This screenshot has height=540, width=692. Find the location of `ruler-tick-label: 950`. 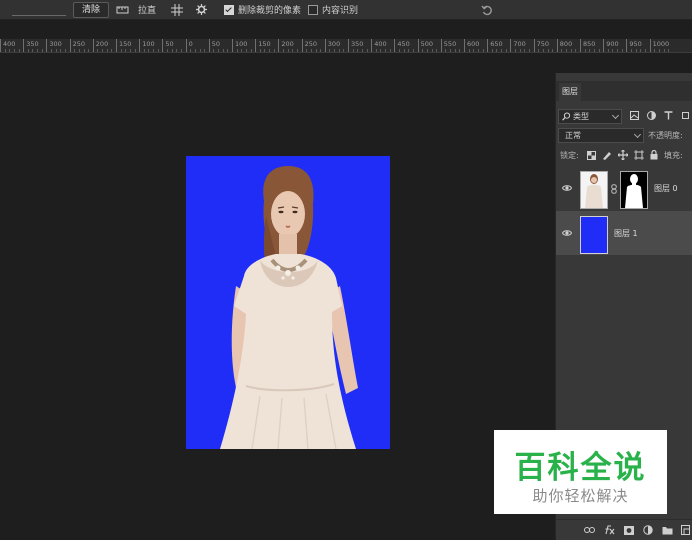

ruler-tick-label: 950 is located at coordinates (635, 44).